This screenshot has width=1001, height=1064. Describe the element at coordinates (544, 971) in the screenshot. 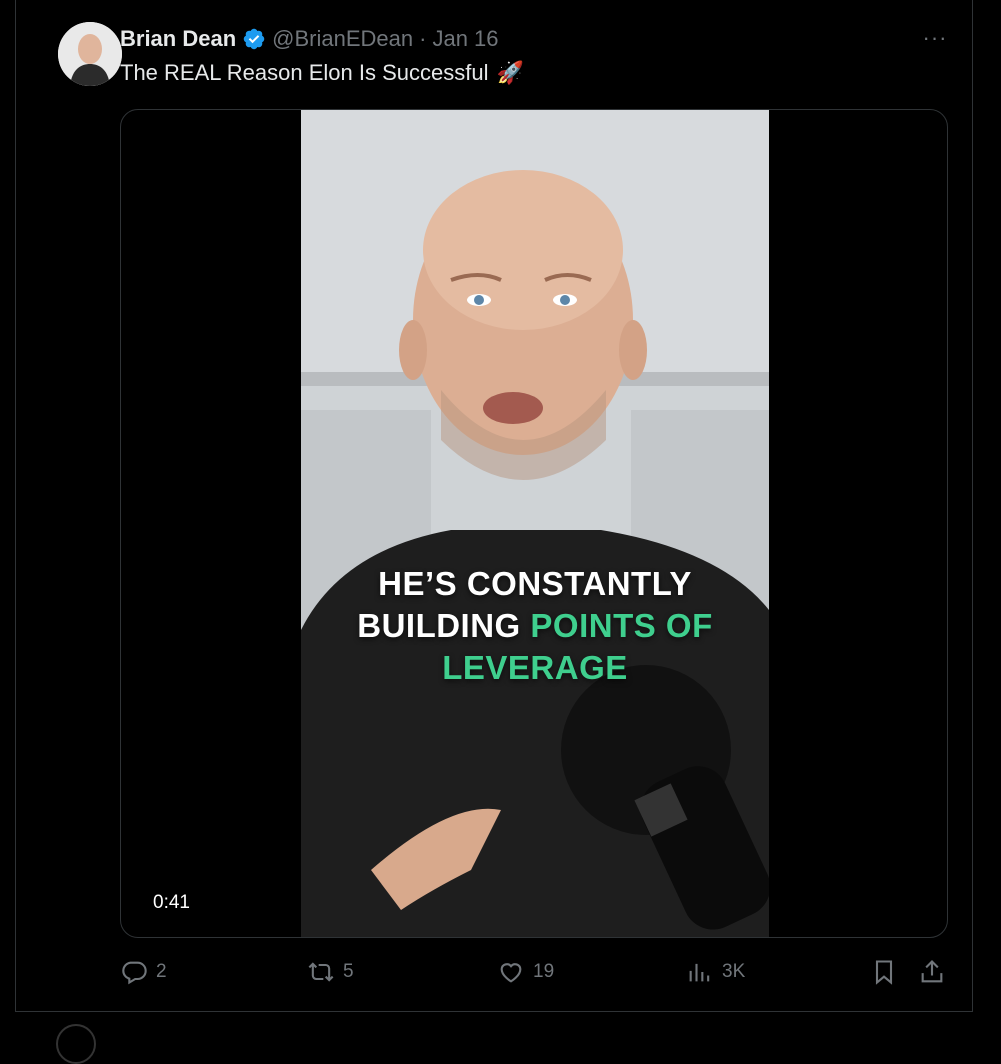

I see `like-count: 19` at that location.